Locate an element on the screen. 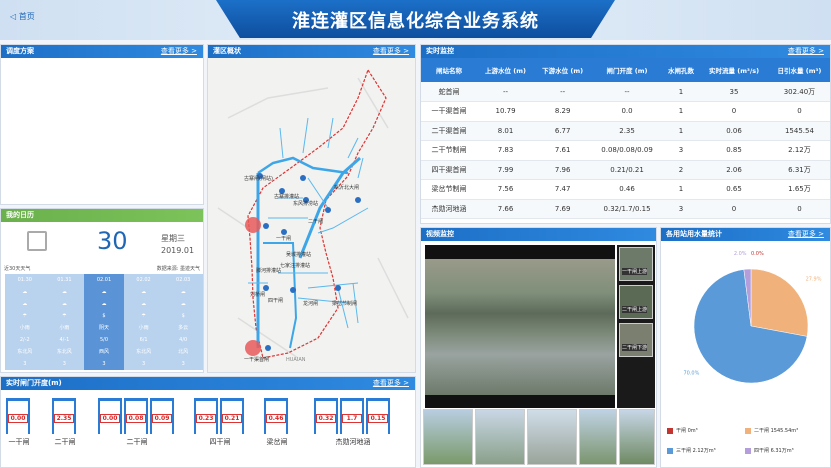 This screenshot has width=831, height=468. gate-name: 杰勋河地涵 is located at coordinates (353, 442).